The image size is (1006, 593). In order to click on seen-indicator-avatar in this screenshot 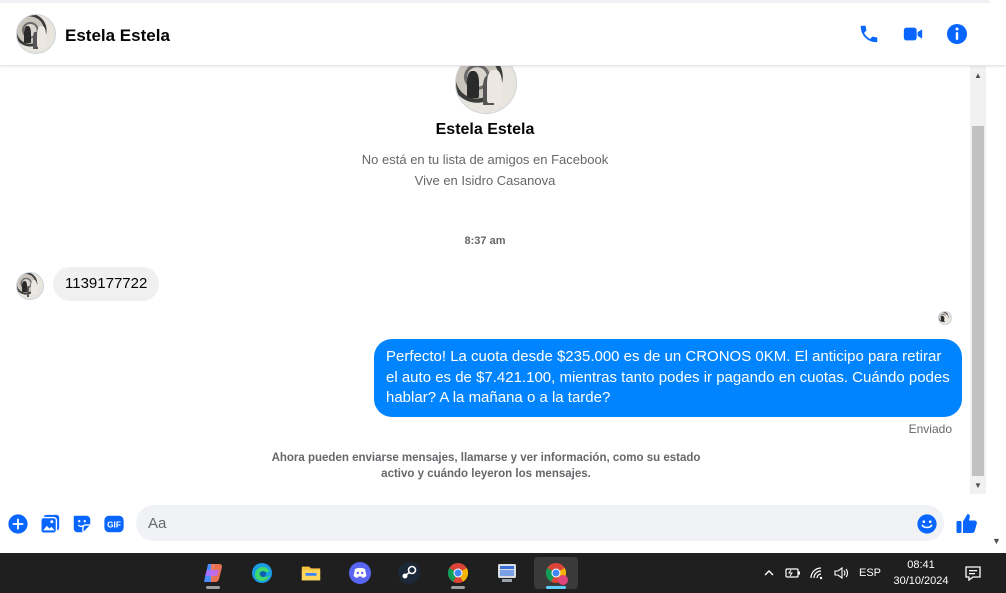, I will do `click(945, 318)`.